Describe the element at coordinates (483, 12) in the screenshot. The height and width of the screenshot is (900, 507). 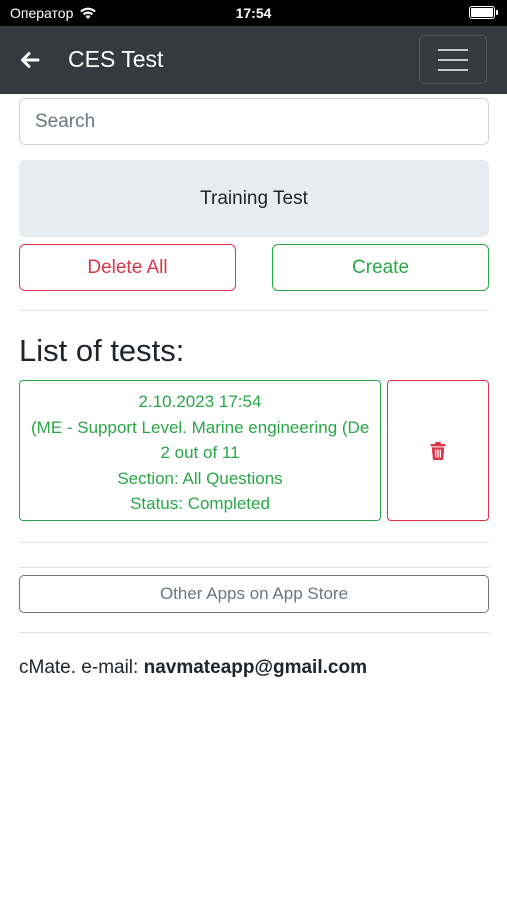
I see `battery-icon` at that location.